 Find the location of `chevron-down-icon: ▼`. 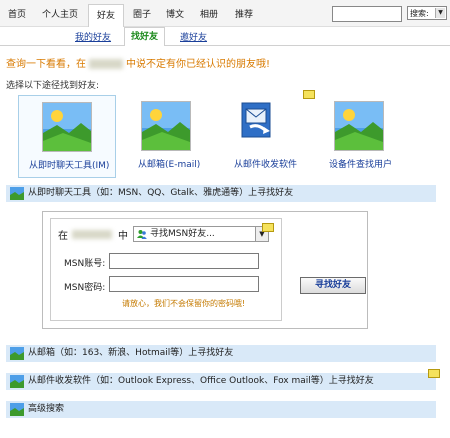

chevron-down-icon: ▼ is located at coordinates (440, 13).